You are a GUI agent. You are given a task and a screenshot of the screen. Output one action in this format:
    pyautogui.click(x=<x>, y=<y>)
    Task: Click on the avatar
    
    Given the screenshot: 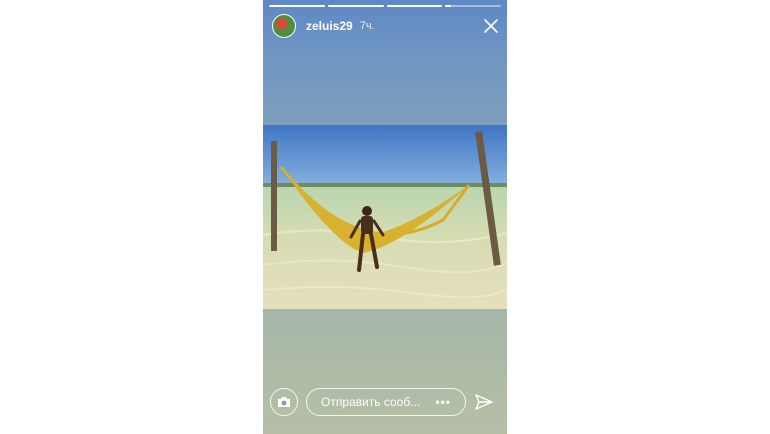 What is the action you would take?
    pyautogui.click(x=284, y=26)
    